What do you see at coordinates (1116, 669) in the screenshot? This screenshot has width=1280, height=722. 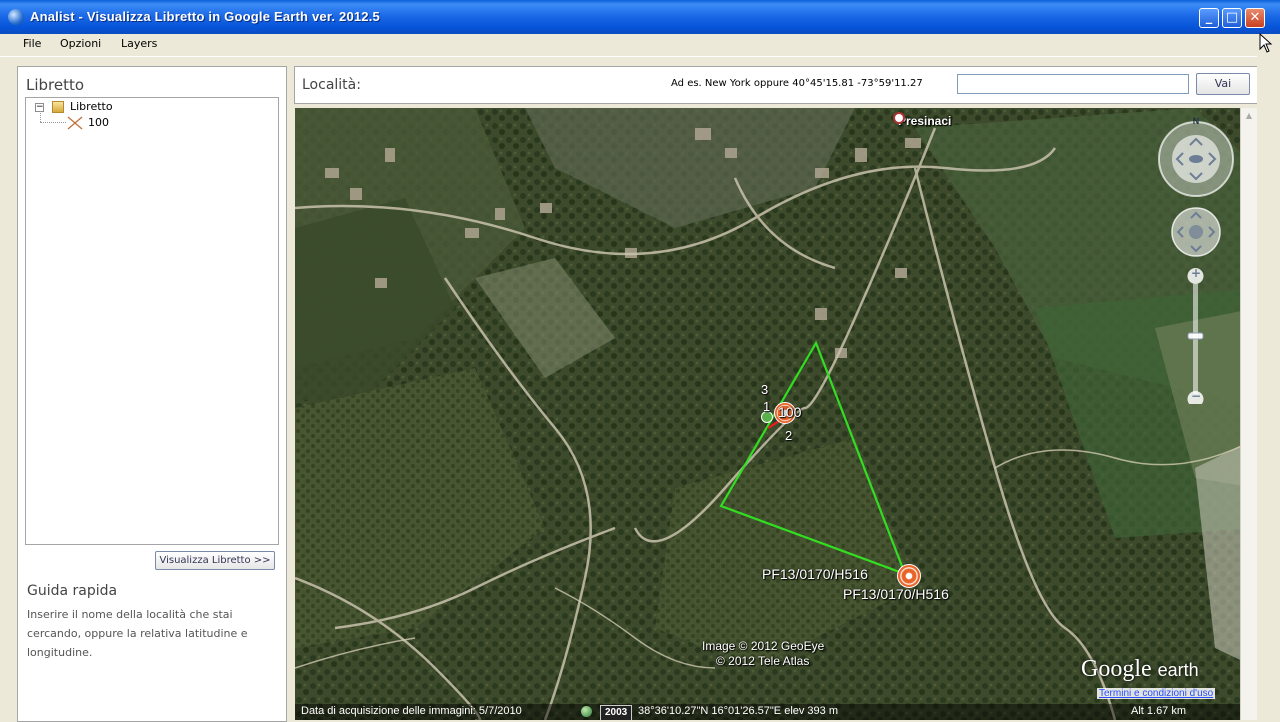 I see `google-wordmark: Google` at bounding box center [1116, 669].